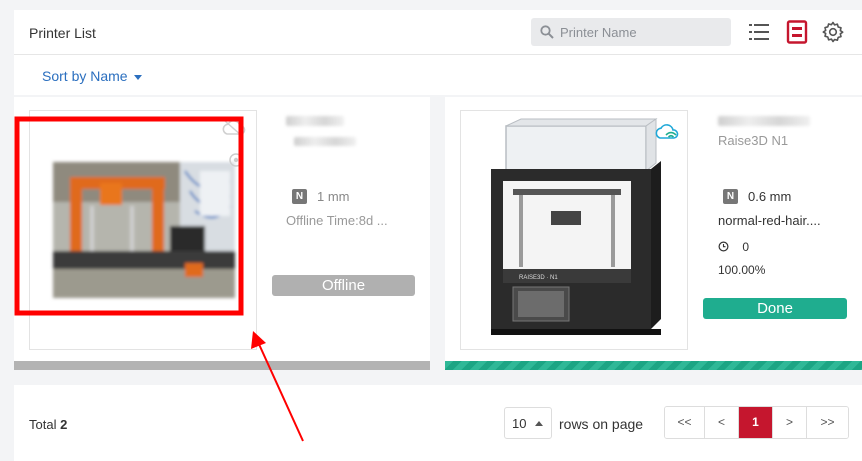 Image resolution: width=862 pixels, height=461 pixels. Describe the element at coordinates (325, 141) in the screenshot. I see `printer-model-blurred` at that location.